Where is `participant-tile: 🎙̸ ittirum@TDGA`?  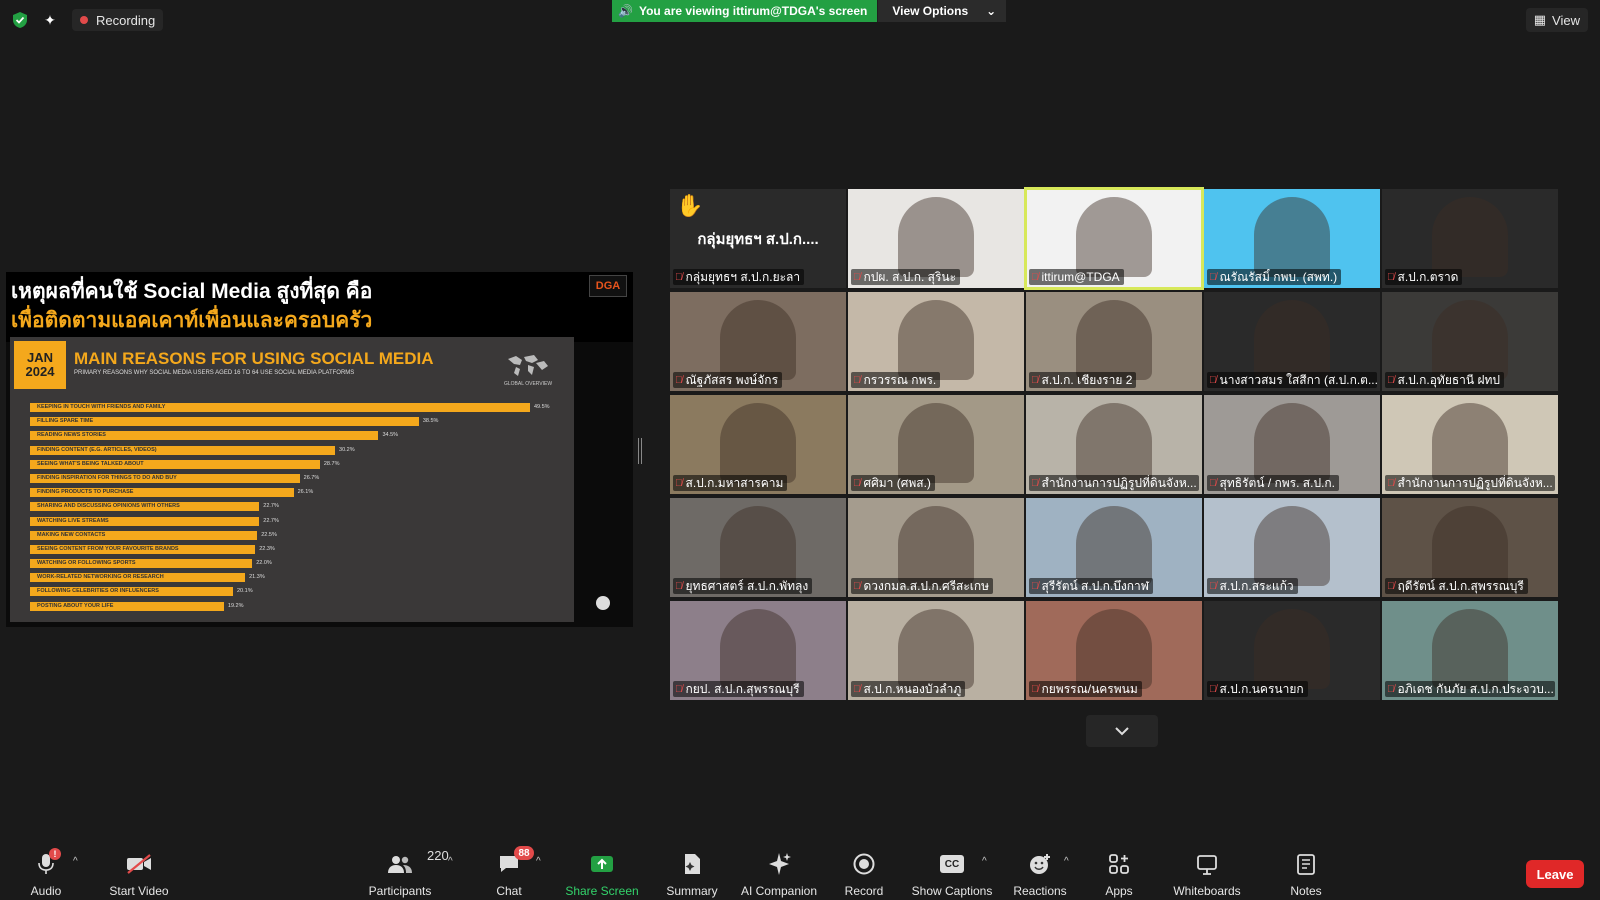
participant-tile: 🎙̸ ittirum@TDGA is located at coordinates (1114, 238).